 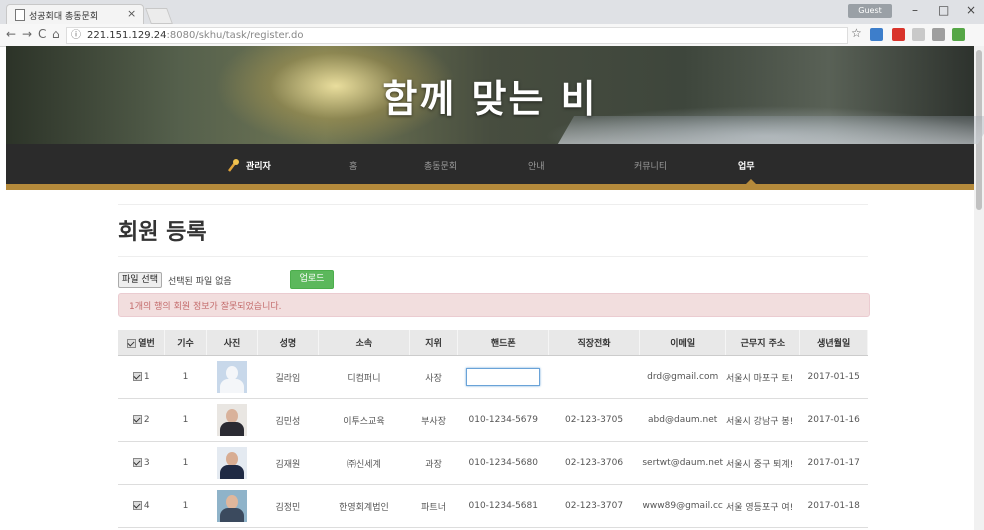 I want to click on close-window-button: ×, so click(x=971, y=10).